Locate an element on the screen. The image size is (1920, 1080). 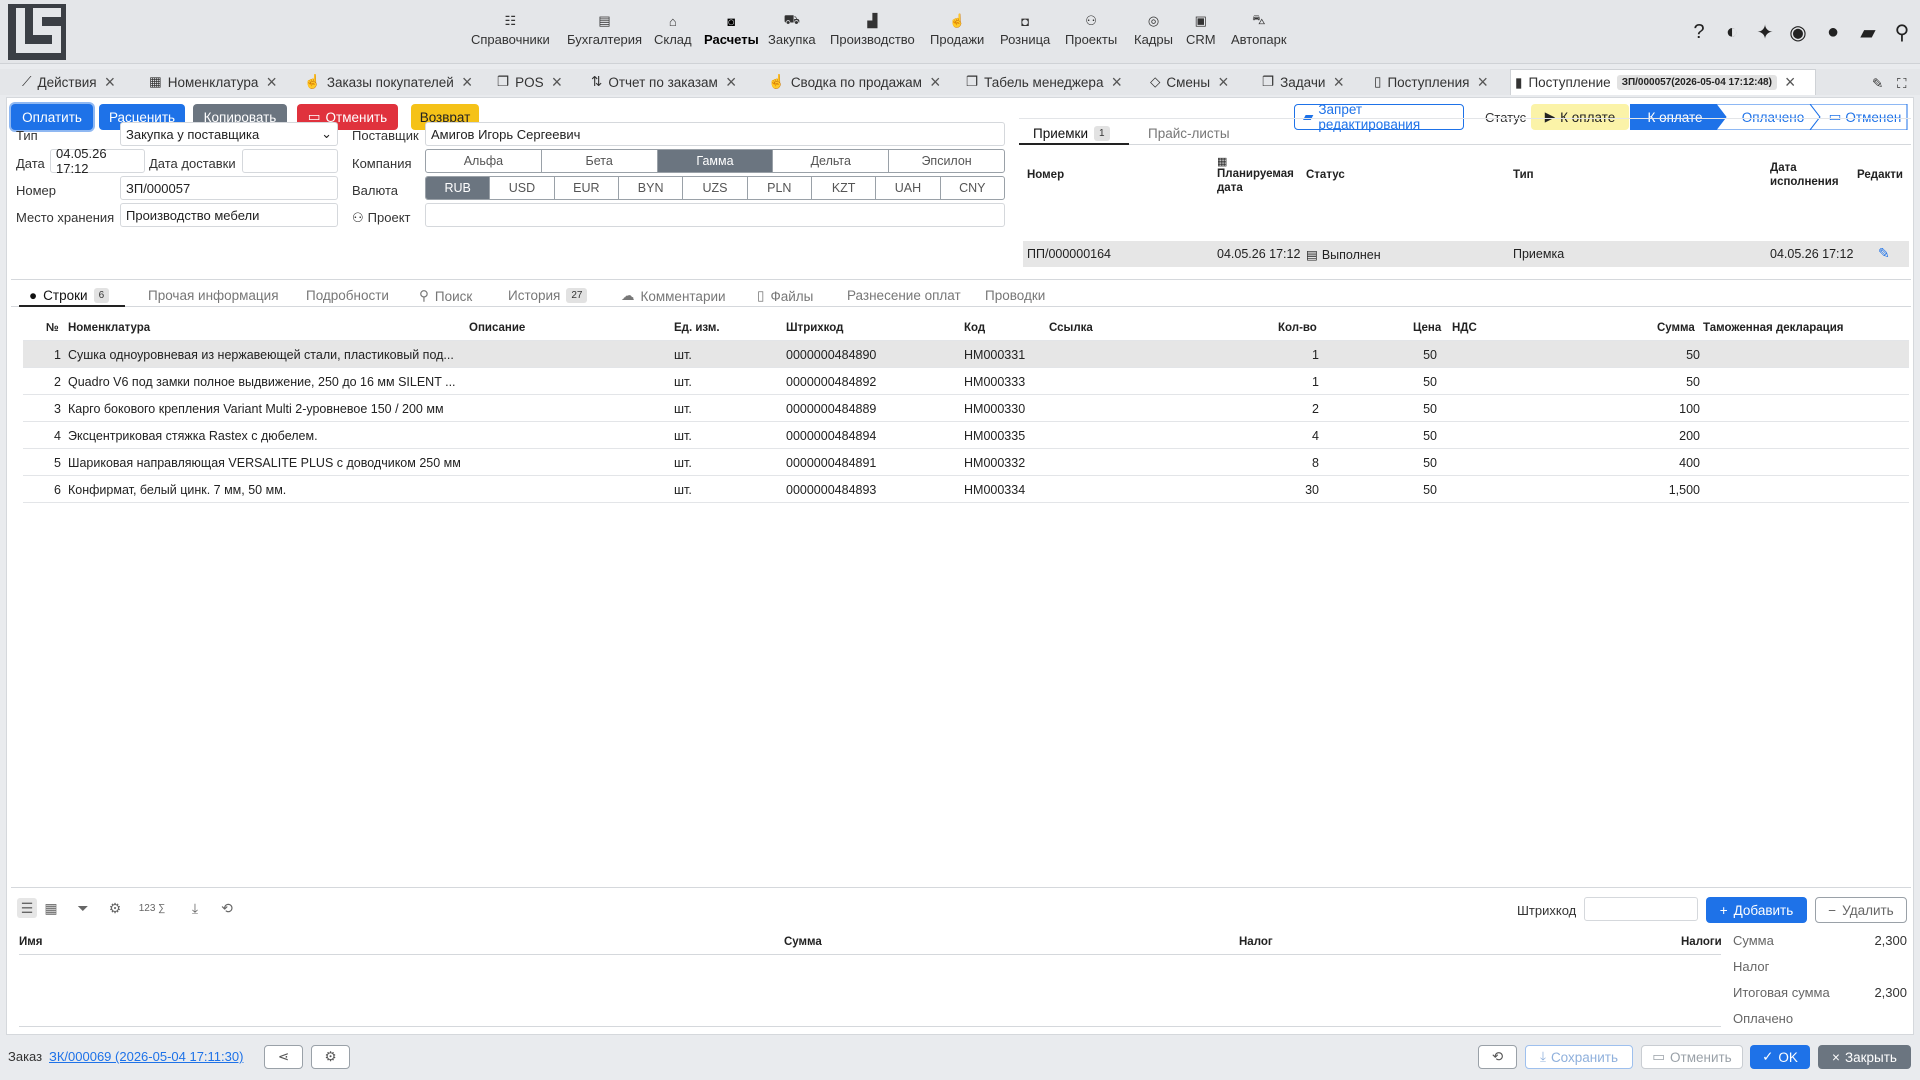
tab-actions: ⟋ Действия × is located at coordinates (66, 82).